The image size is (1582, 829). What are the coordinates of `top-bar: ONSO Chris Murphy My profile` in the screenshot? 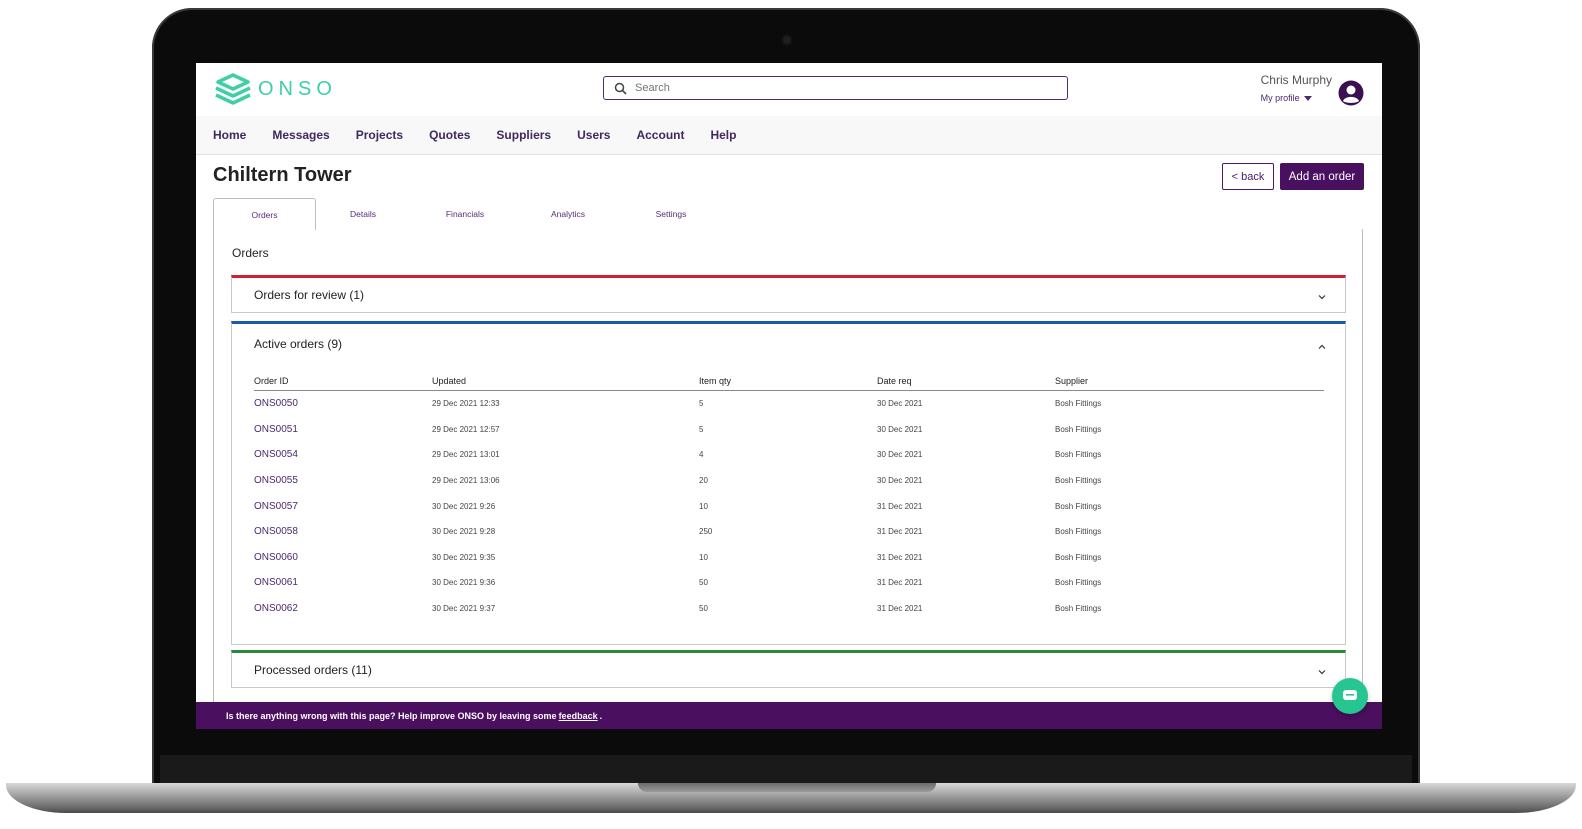 It's located at (789, 89).